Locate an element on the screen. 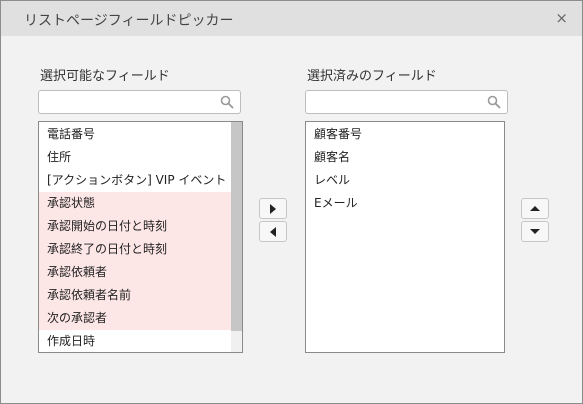  selected-search-box is located at coordinates (406, 102).